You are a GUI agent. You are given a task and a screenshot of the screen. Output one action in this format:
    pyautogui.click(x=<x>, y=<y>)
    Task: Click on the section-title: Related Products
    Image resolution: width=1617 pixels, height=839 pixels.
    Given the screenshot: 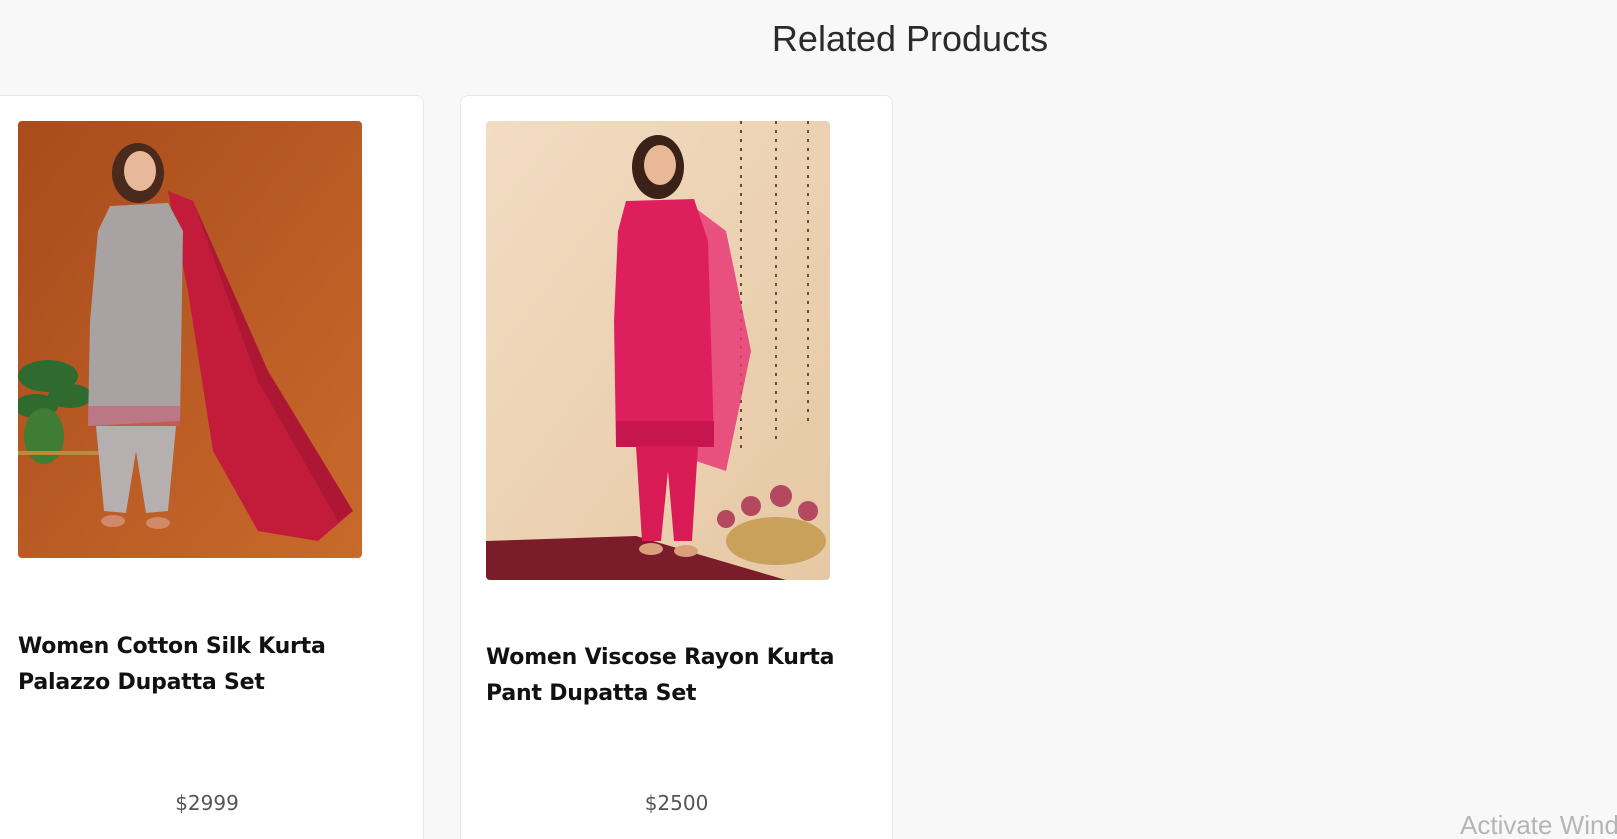 What is the action you would take?
    pyautogui.click(x=910, y=38)
    